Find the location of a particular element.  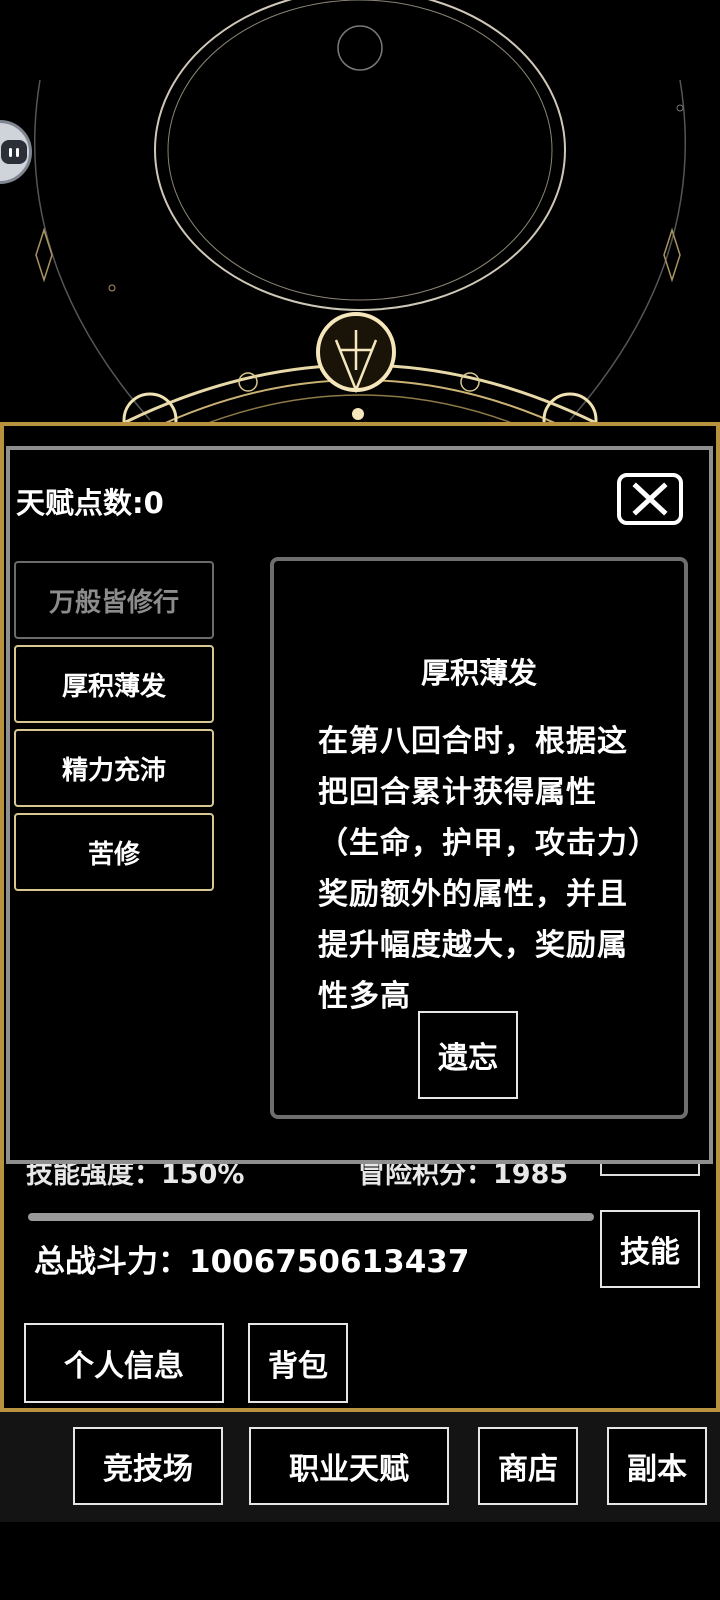

nav-arena-button: 竞技场 is located at coordinates (148, 1466).